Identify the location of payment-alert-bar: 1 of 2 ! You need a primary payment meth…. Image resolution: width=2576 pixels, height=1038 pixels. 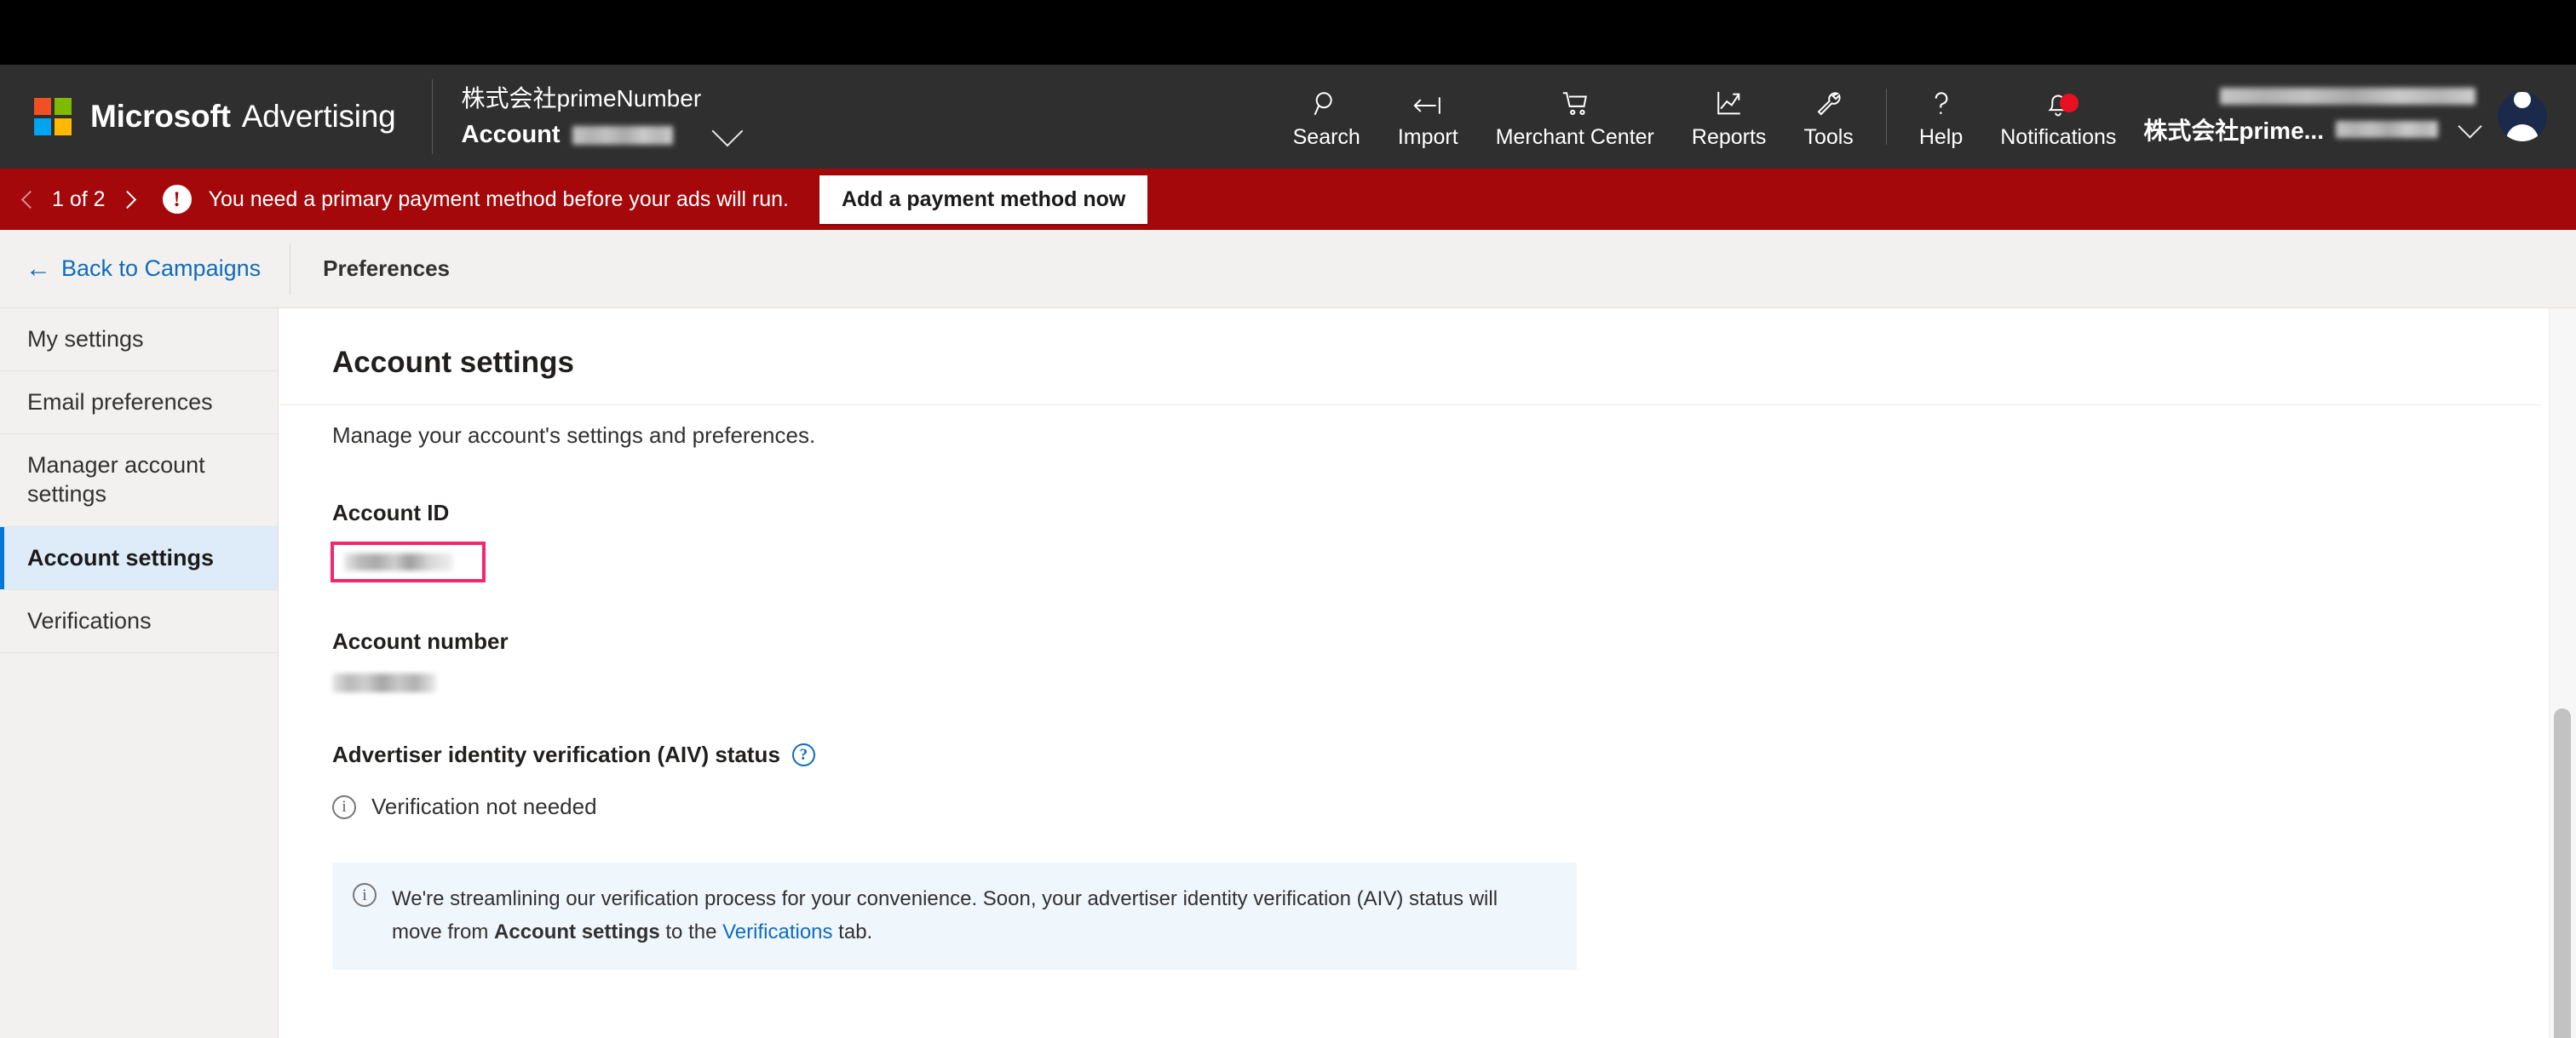
(1288, 199).